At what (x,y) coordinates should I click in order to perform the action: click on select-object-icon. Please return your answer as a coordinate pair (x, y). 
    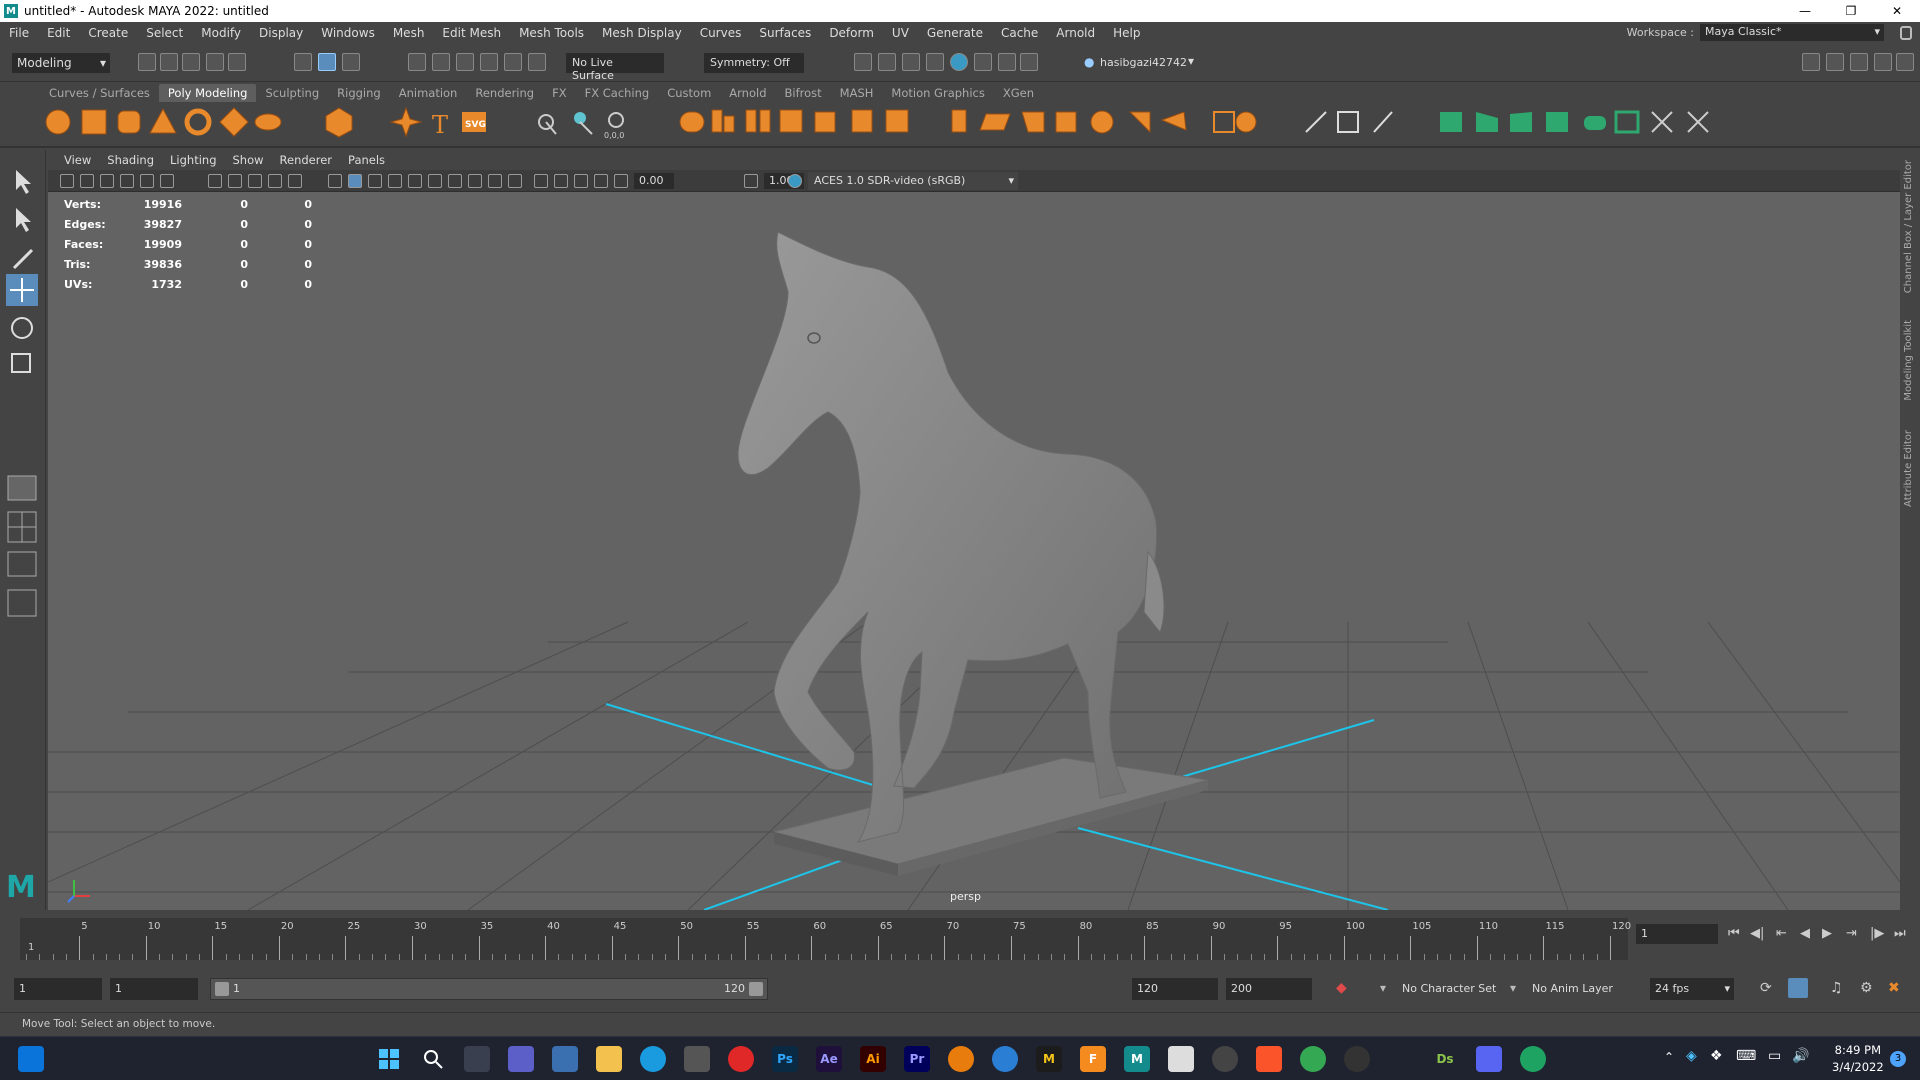
    Looking at the image, I should click on (327, 62).